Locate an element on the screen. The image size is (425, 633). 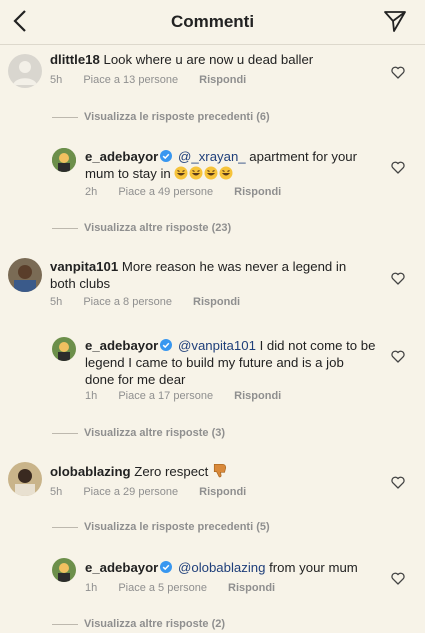
thumbs-down-emoji-icon is located at coordinates (220, 470).